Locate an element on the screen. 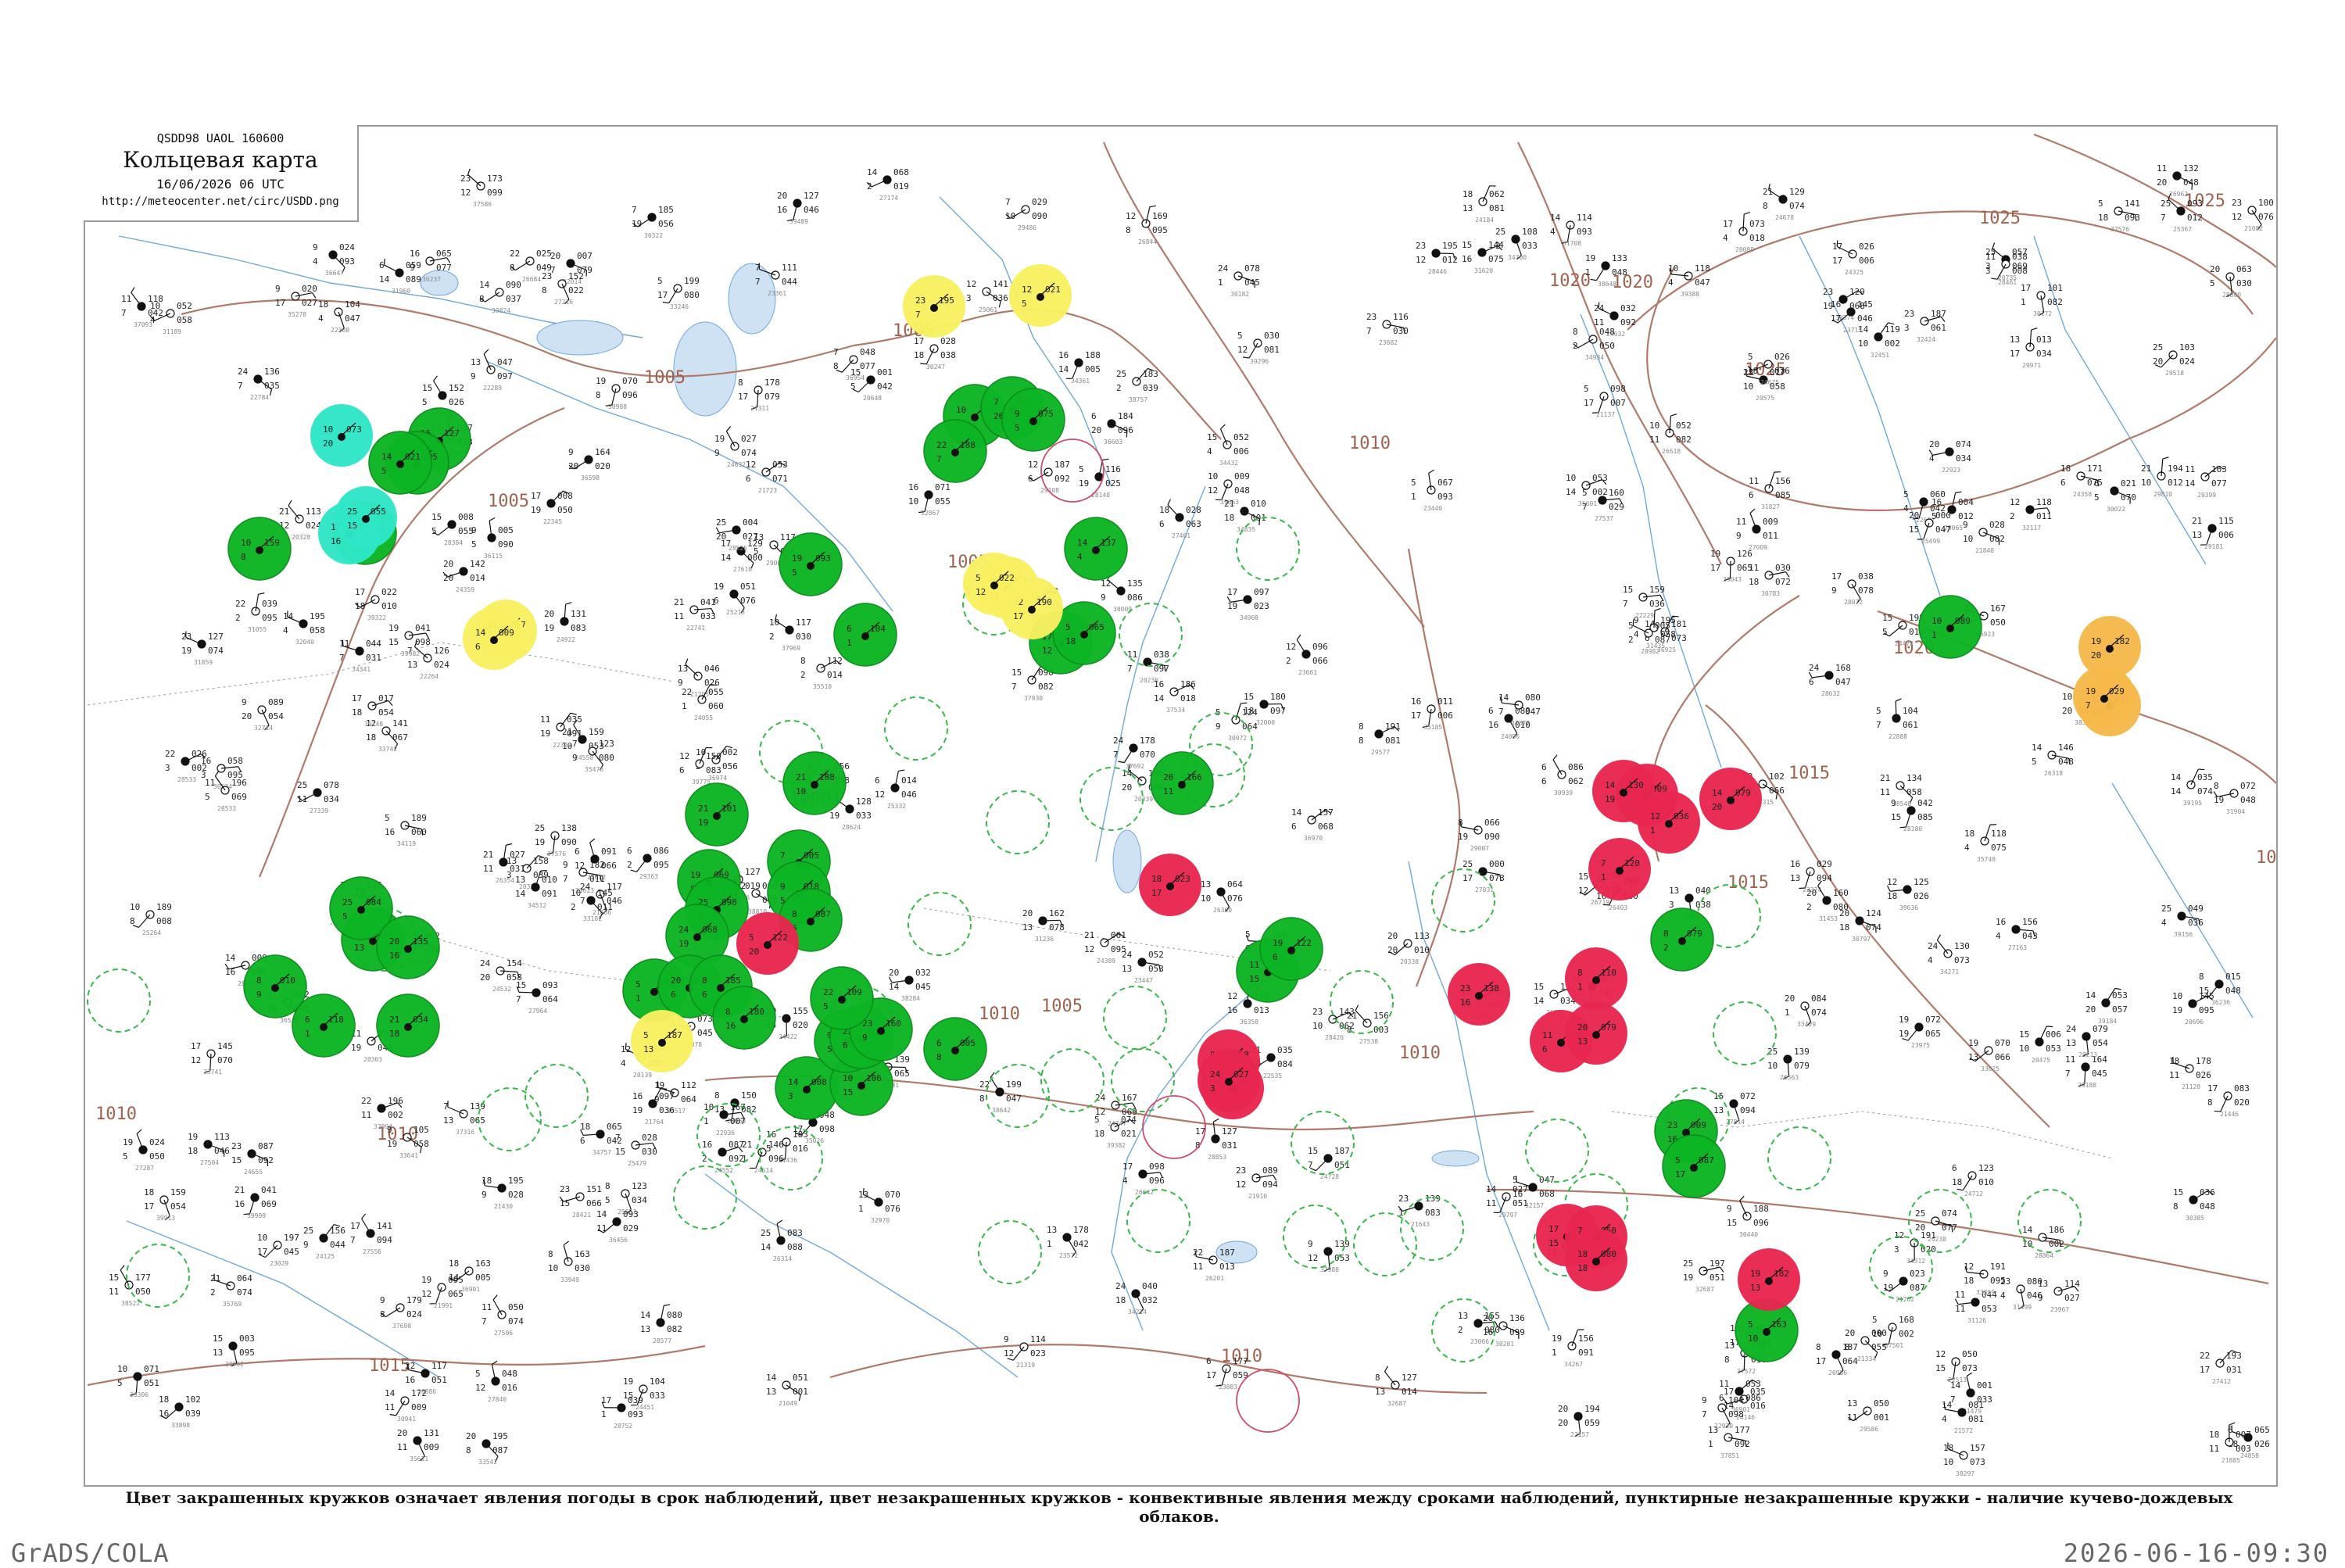 The height and width of the screenshot is (1568, 2345). station-dewpoint: 15 is located at coordinates (1914, 529).